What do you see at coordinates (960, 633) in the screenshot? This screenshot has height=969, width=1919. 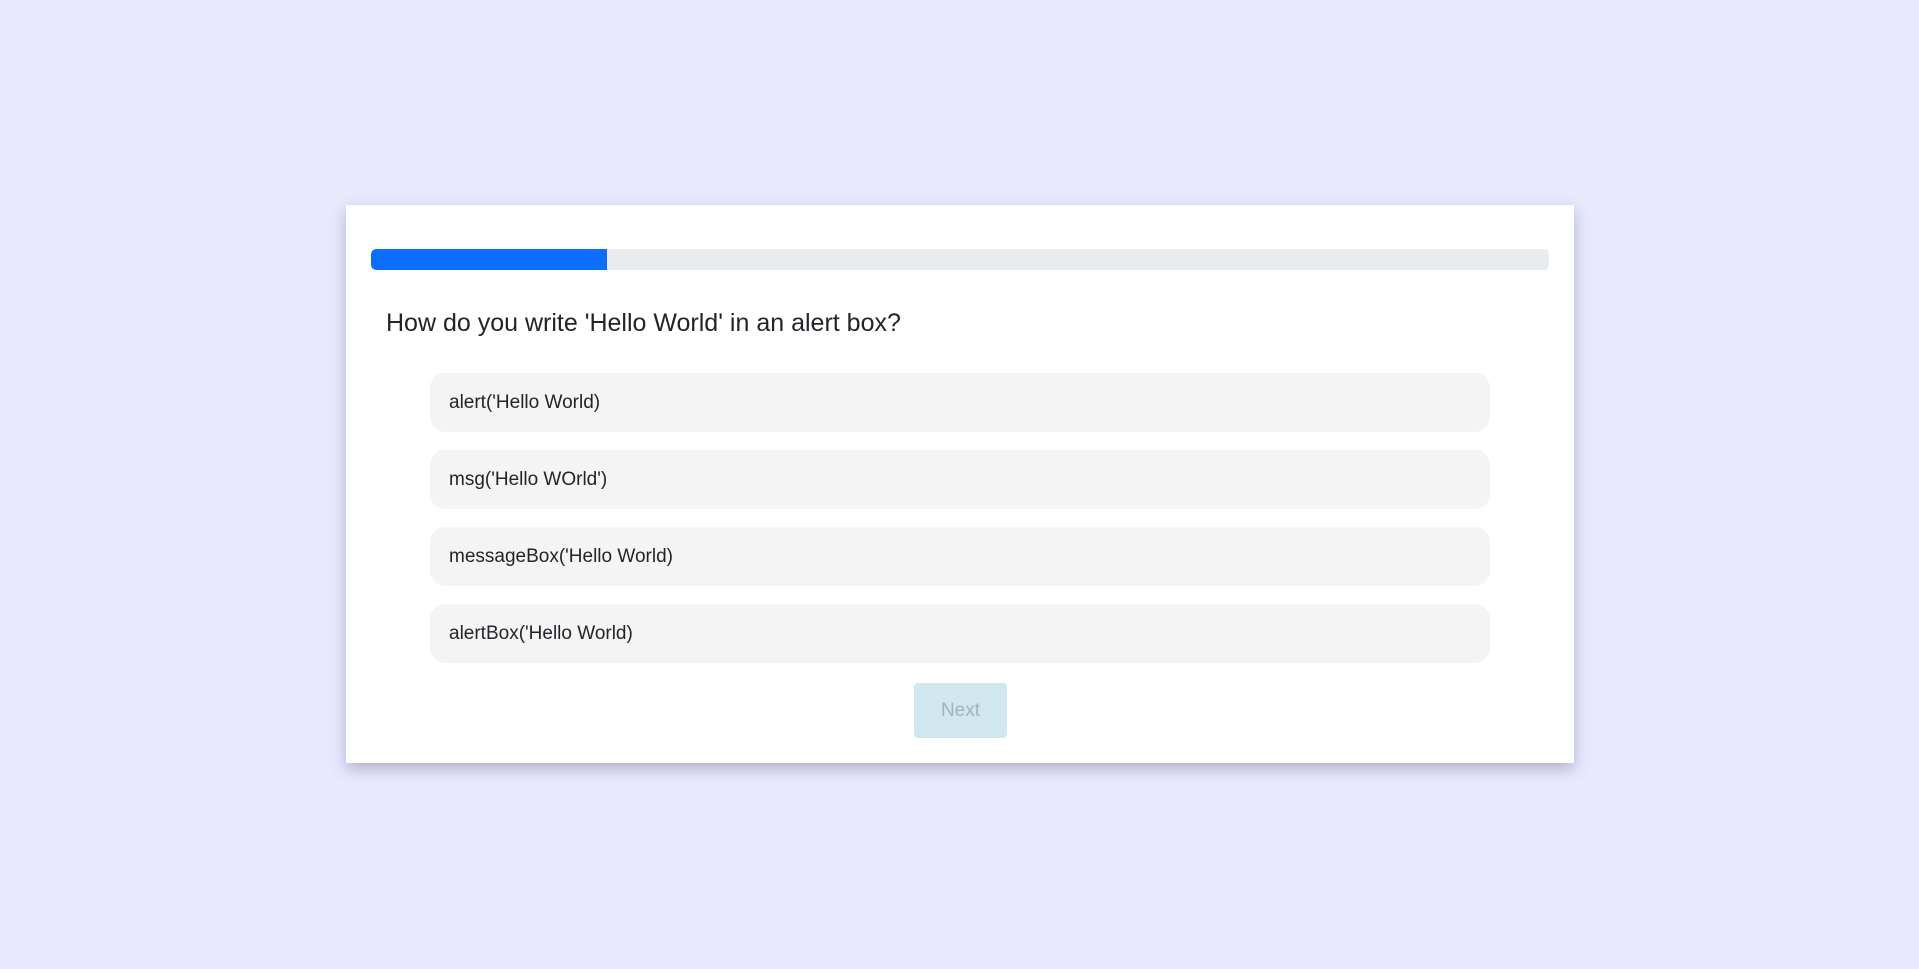 I see `answer-option-4: alertBox('Hello World)` at bounding box center [960, 633].